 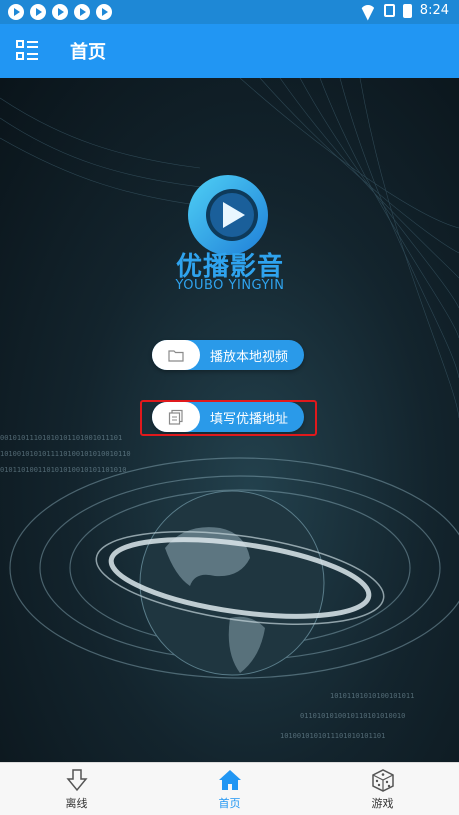 What do you see at coordinates (229, 51) in the screenshot?
I see `app-bar: 首页` at bounding box center [229, 51].